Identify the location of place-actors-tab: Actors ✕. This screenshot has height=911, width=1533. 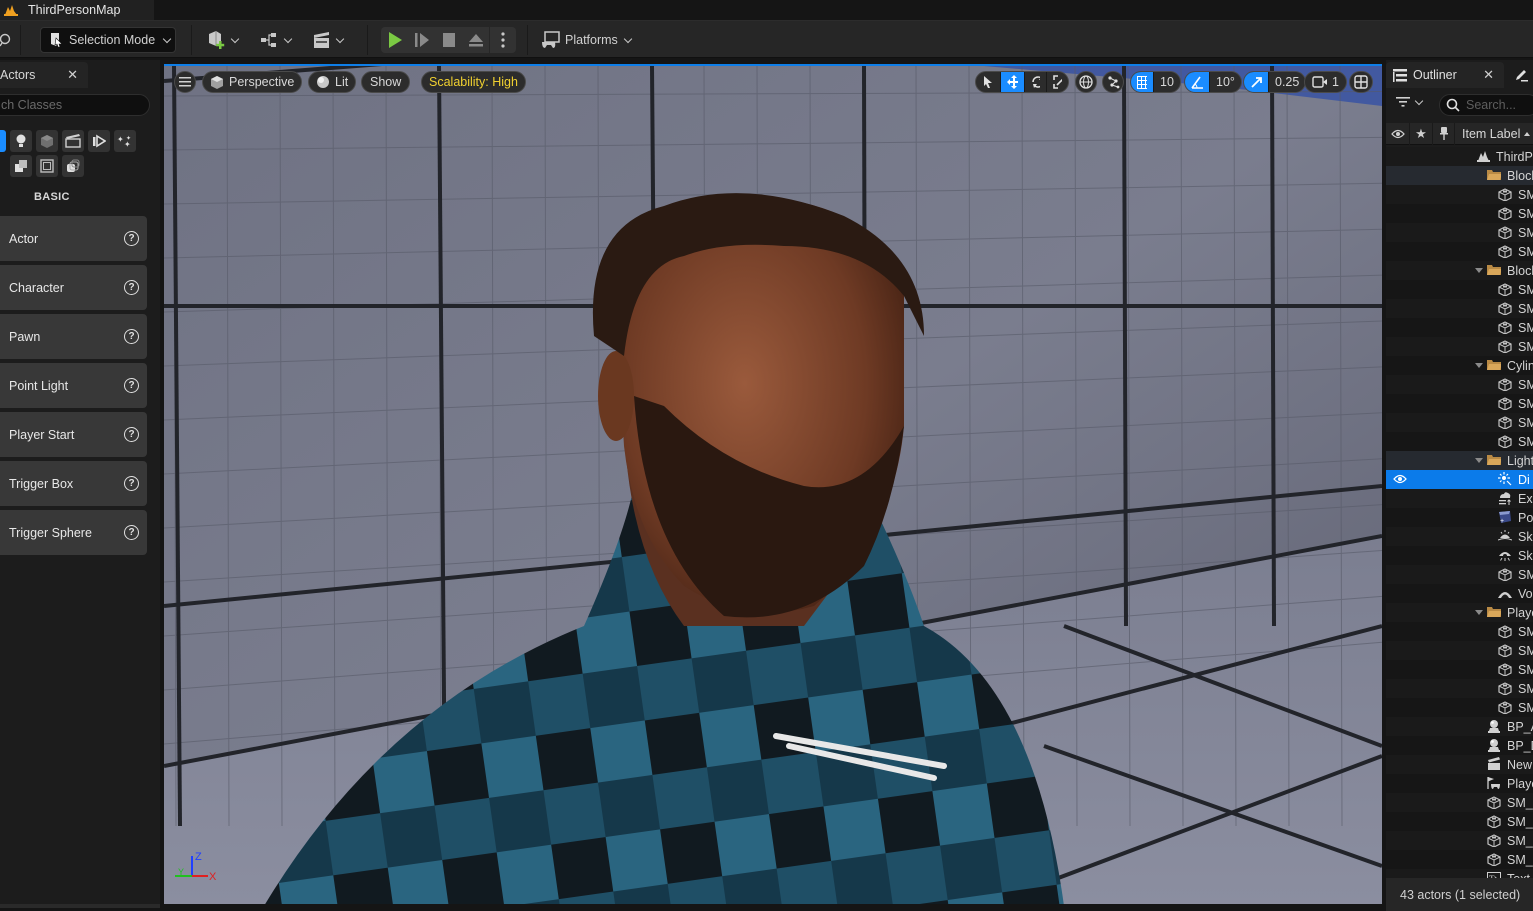
(44, 75).